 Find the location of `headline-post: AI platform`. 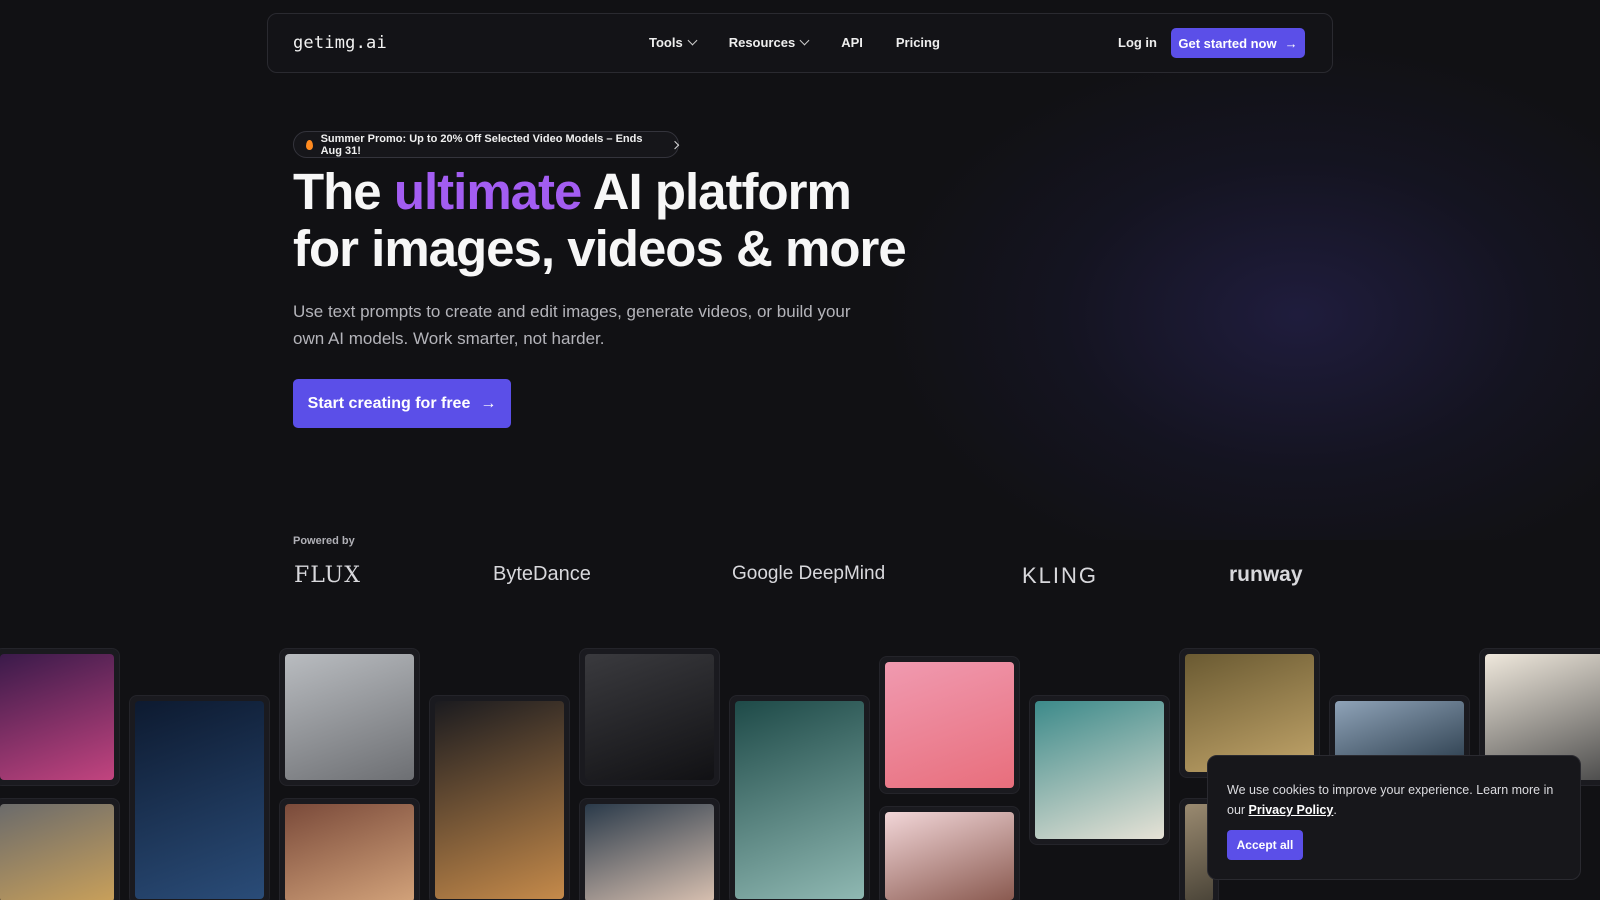

headline-post: AI platform is located at coordinates (716, 191).